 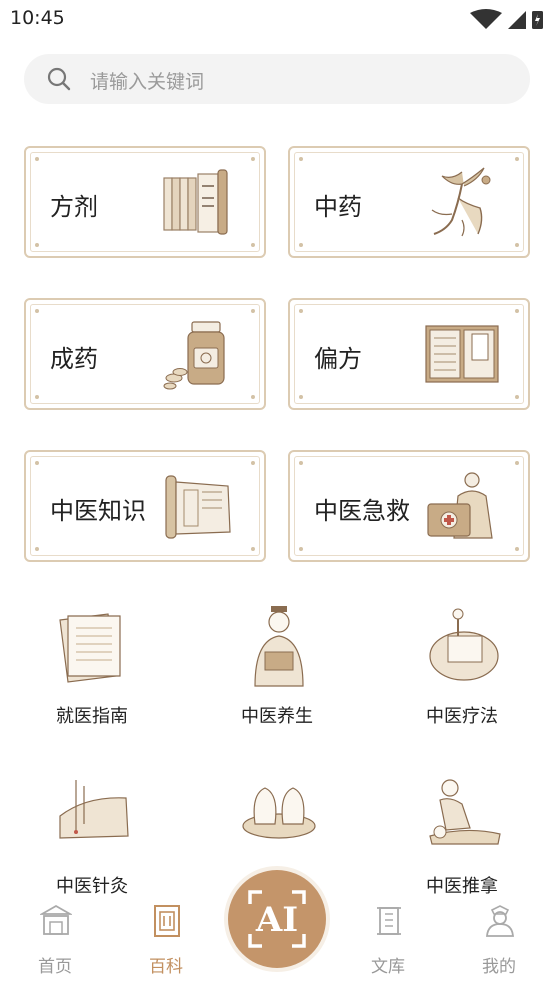 What do you see at coordinates (499, 940) in the screenshot?
I see `tab-mine: 我的` at bounding box center [499, 940].